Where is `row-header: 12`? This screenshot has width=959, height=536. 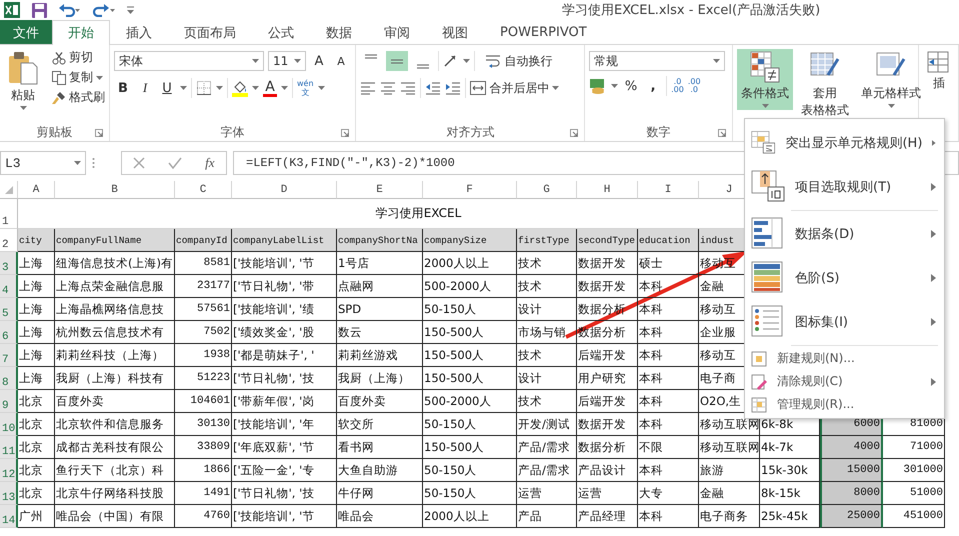
row-header: 12 is located at coordinates (9, 470).